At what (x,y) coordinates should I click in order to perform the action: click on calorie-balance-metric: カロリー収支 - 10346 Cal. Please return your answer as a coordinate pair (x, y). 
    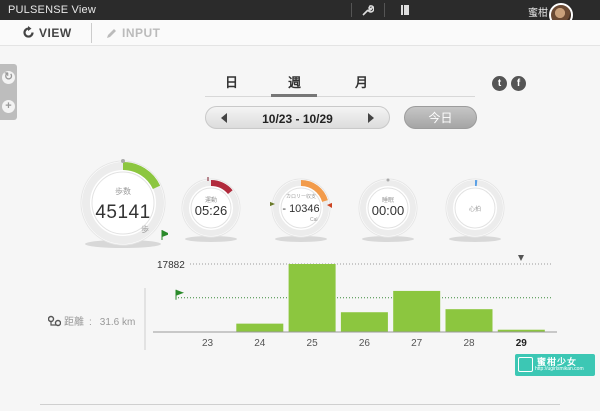
    Looking at the image, I should click on (301, 209).